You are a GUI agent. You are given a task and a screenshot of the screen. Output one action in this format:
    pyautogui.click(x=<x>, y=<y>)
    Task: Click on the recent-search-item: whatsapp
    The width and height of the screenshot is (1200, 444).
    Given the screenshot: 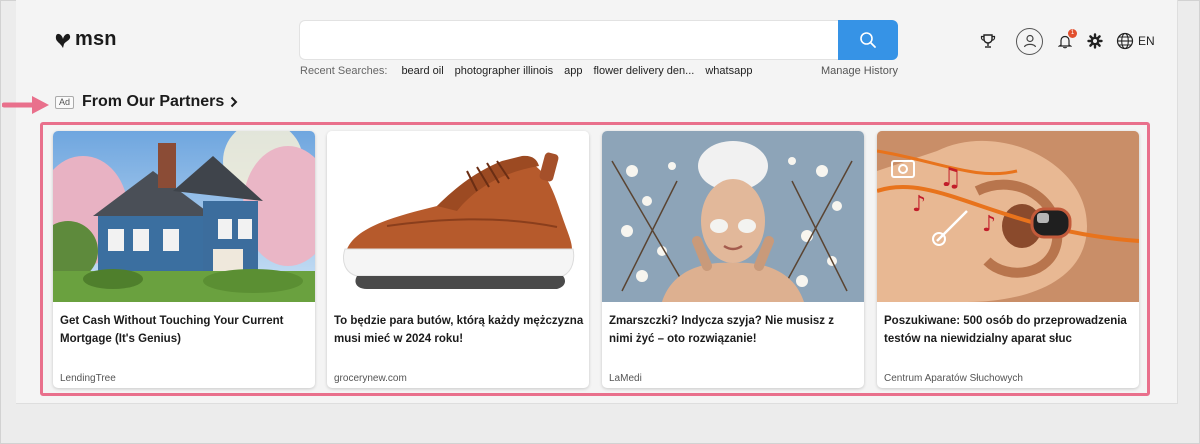 What is the action you would take?
    pyautogui.click(x=728, y=71)
    